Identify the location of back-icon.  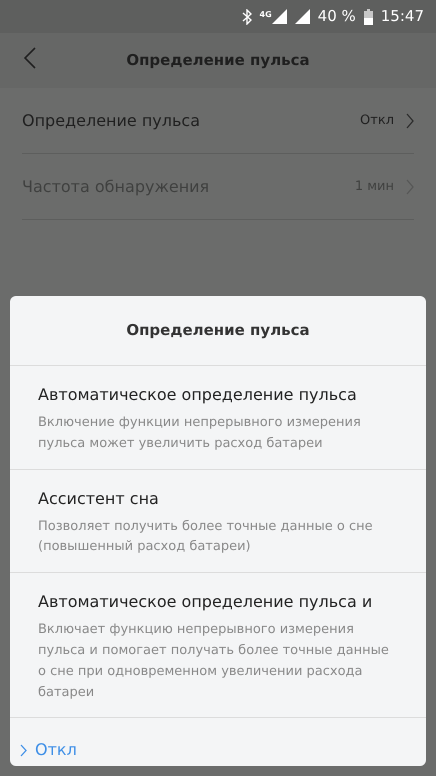
(30, 58).